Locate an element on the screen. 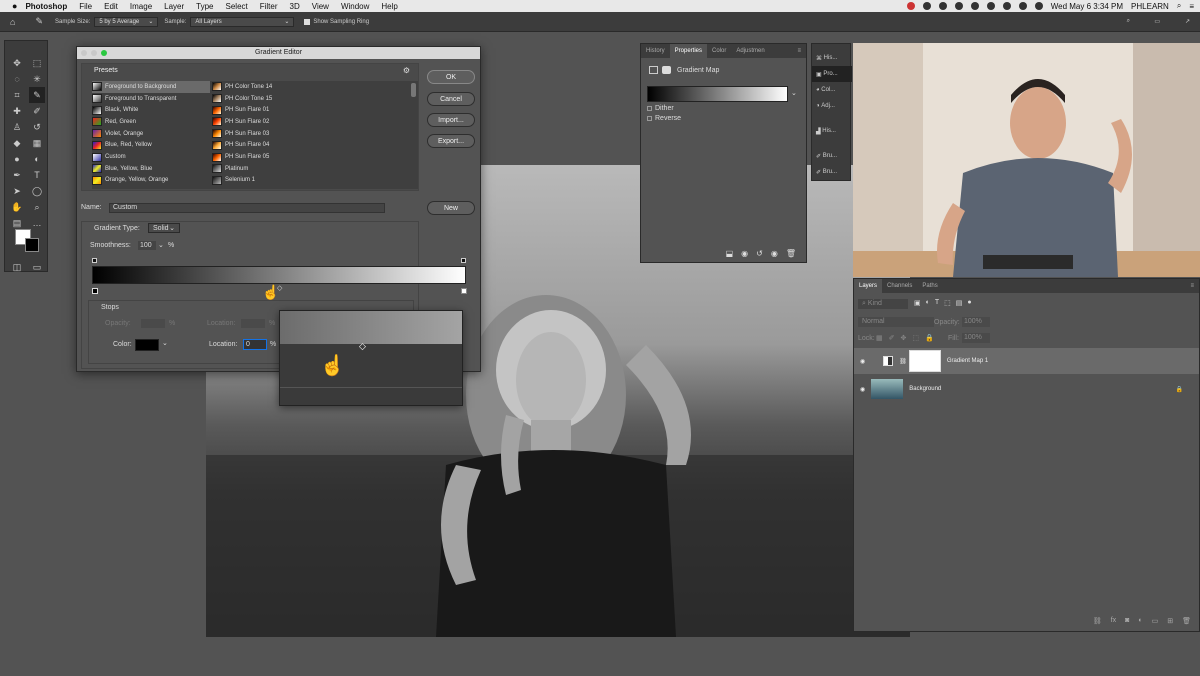 This screenshot has height=676, width=1200. type-filter-icon: T is located at coordinates (937, 303).